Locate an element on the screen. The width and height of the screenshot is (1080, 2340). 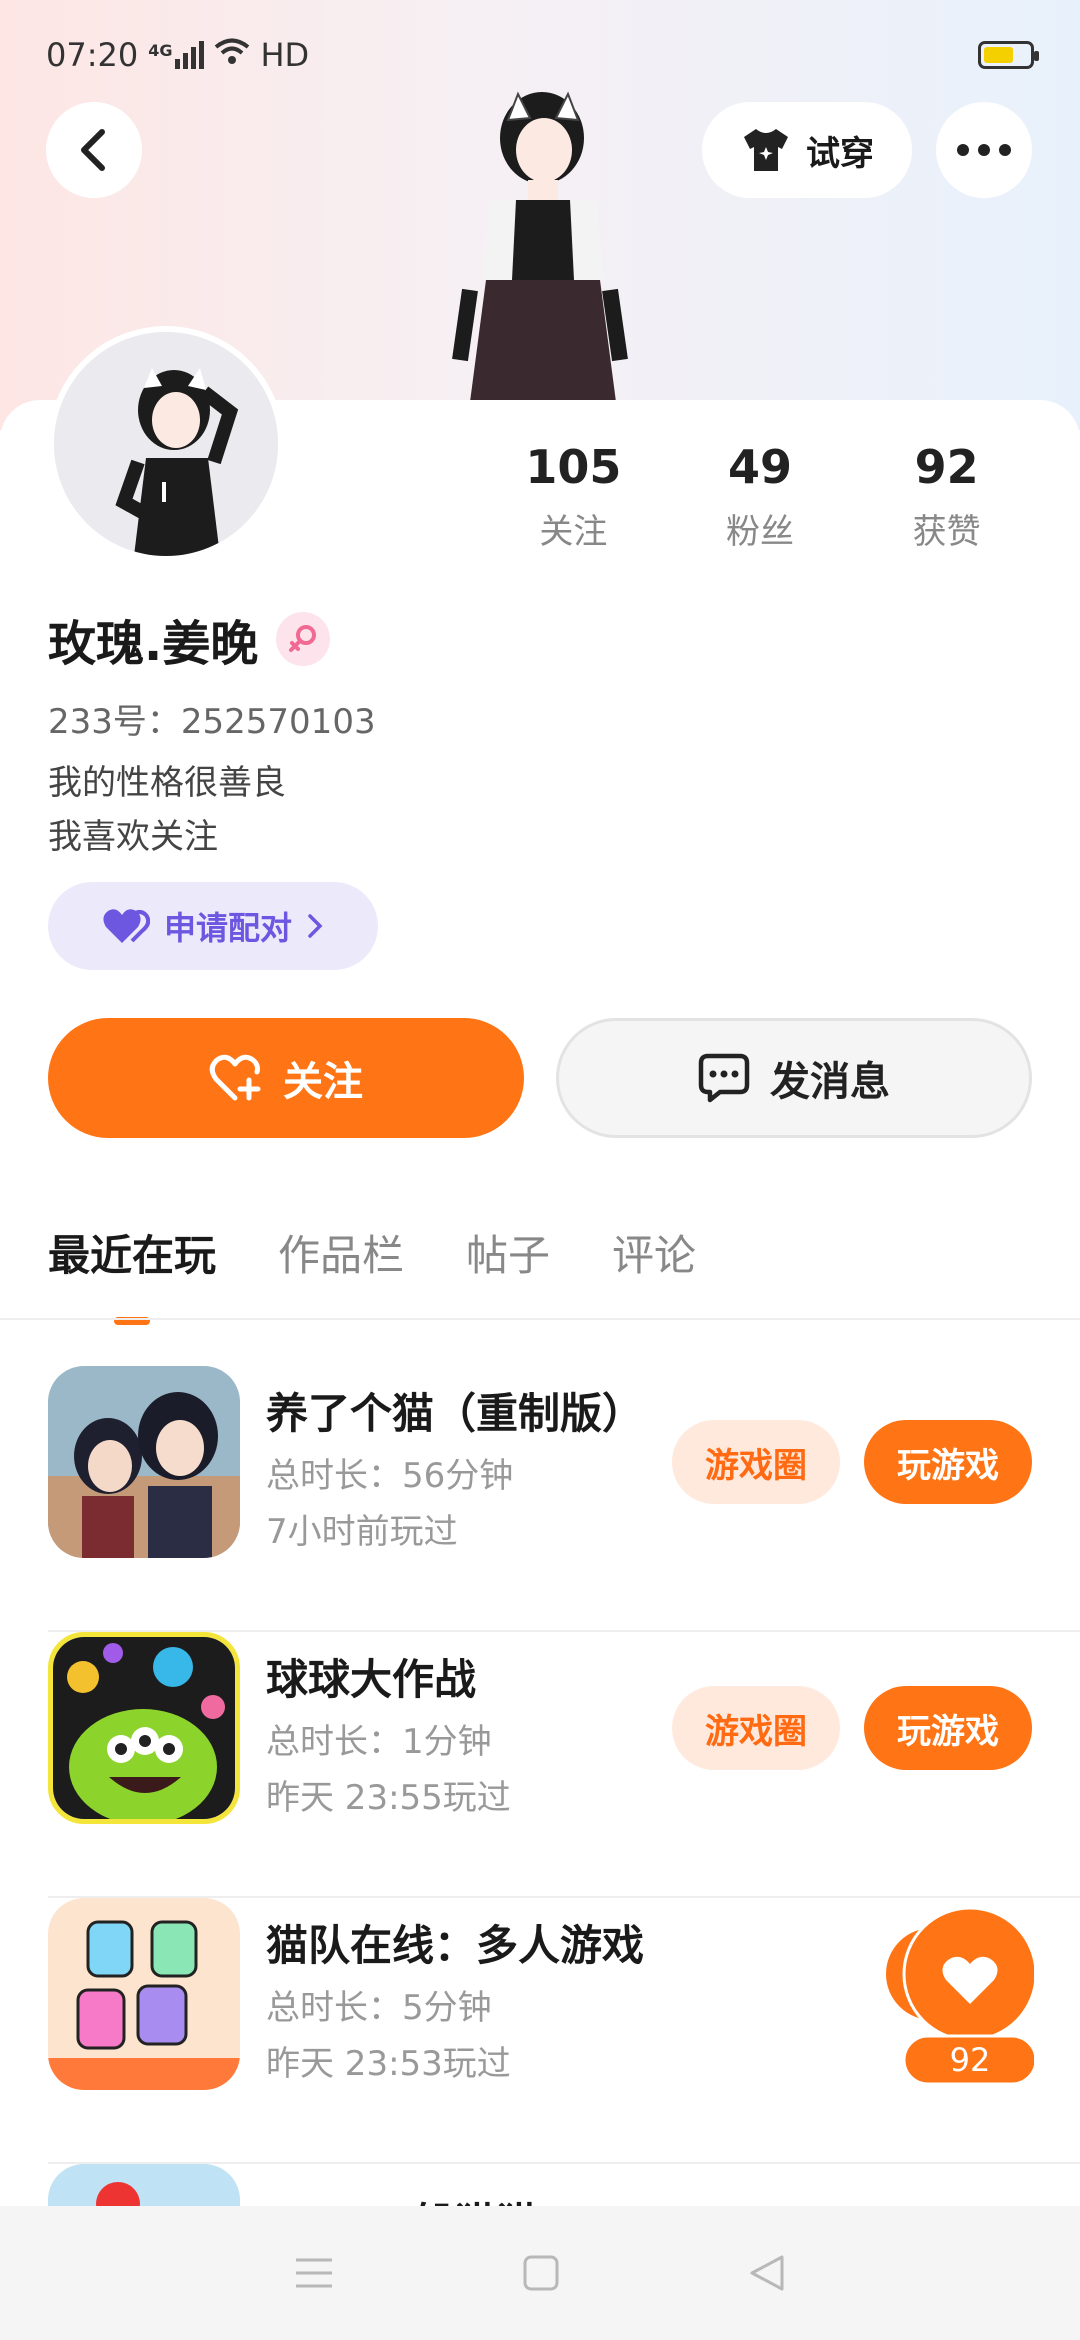
request-pair-button: 申请配对 is located at coordinates (213, 926).